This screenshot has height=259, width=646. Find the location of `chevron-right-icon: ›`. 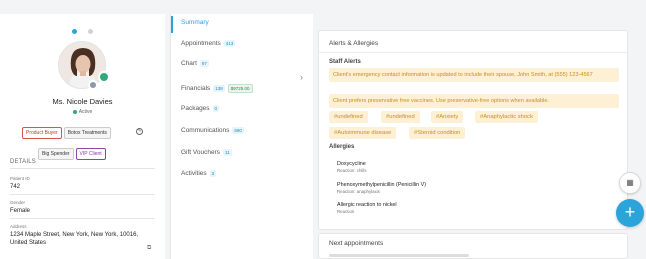

chevron-right-icon: › is located at coordinates (301, 77).